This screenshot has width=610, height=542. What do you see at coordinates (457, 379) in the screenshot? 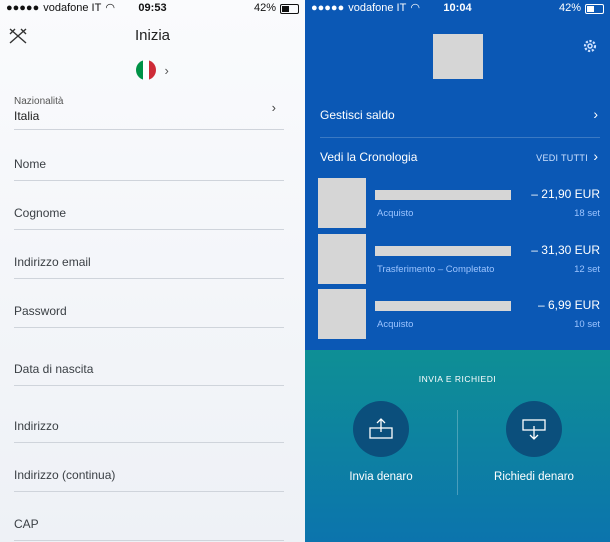
I see `send-request-title: INVIA E RICHIEDI` at bounding box center [457, 379].